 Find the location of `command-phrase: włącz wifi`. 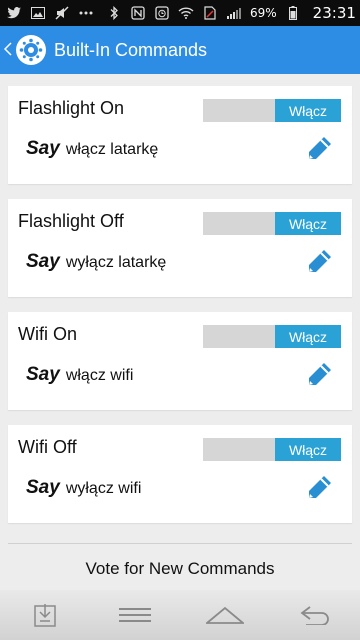

command-phrase: włącz wifi is located at coordinates (99, 375).